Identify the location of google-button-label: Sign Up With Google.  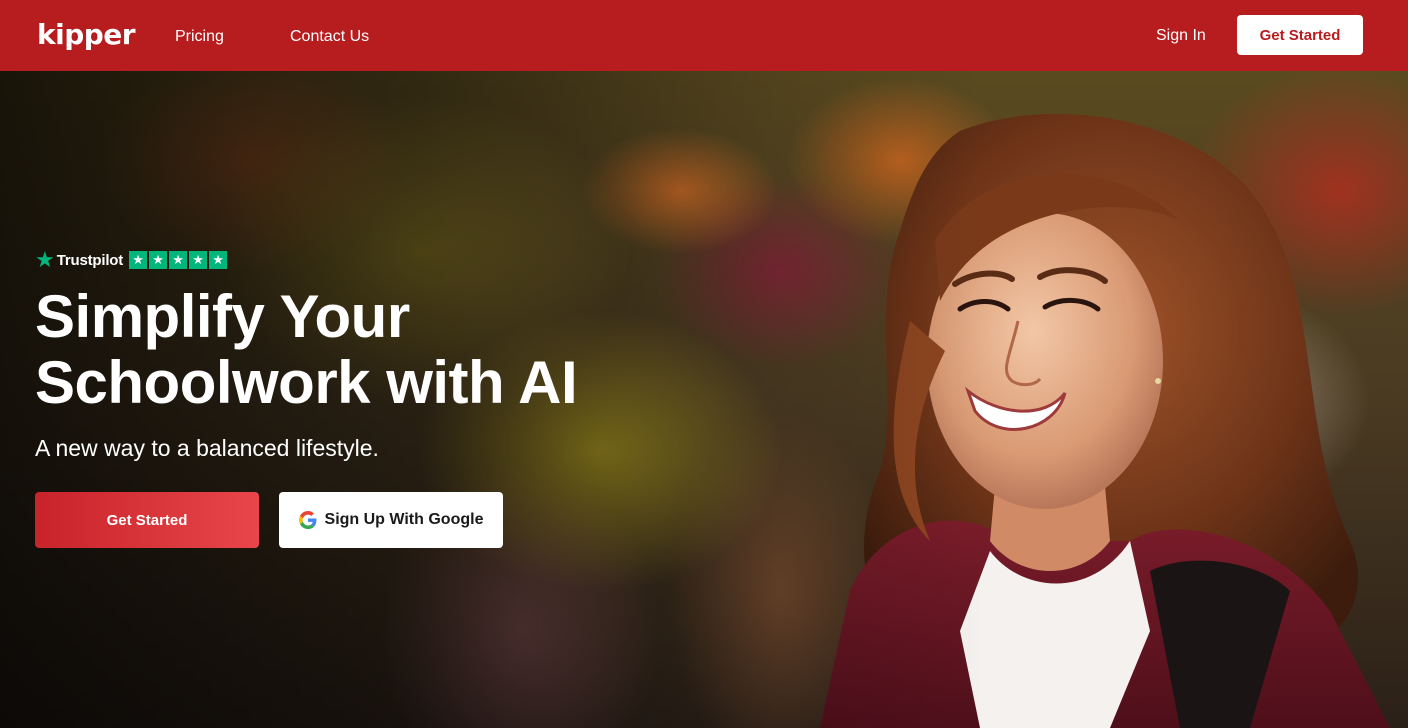
(404, 519).